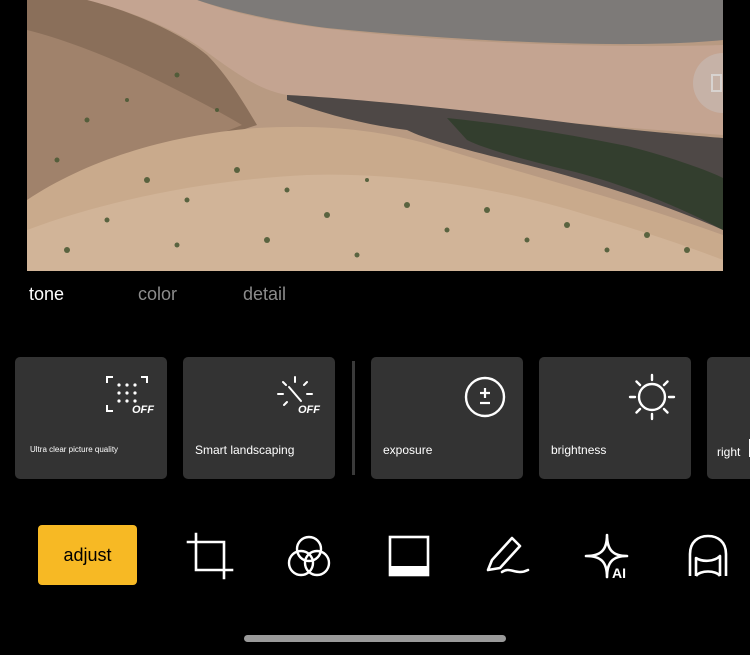  What do you see at coordinates (408, 450) in the screenshot?
I see `tool-label: exposure` at bounding box center [408, 450].